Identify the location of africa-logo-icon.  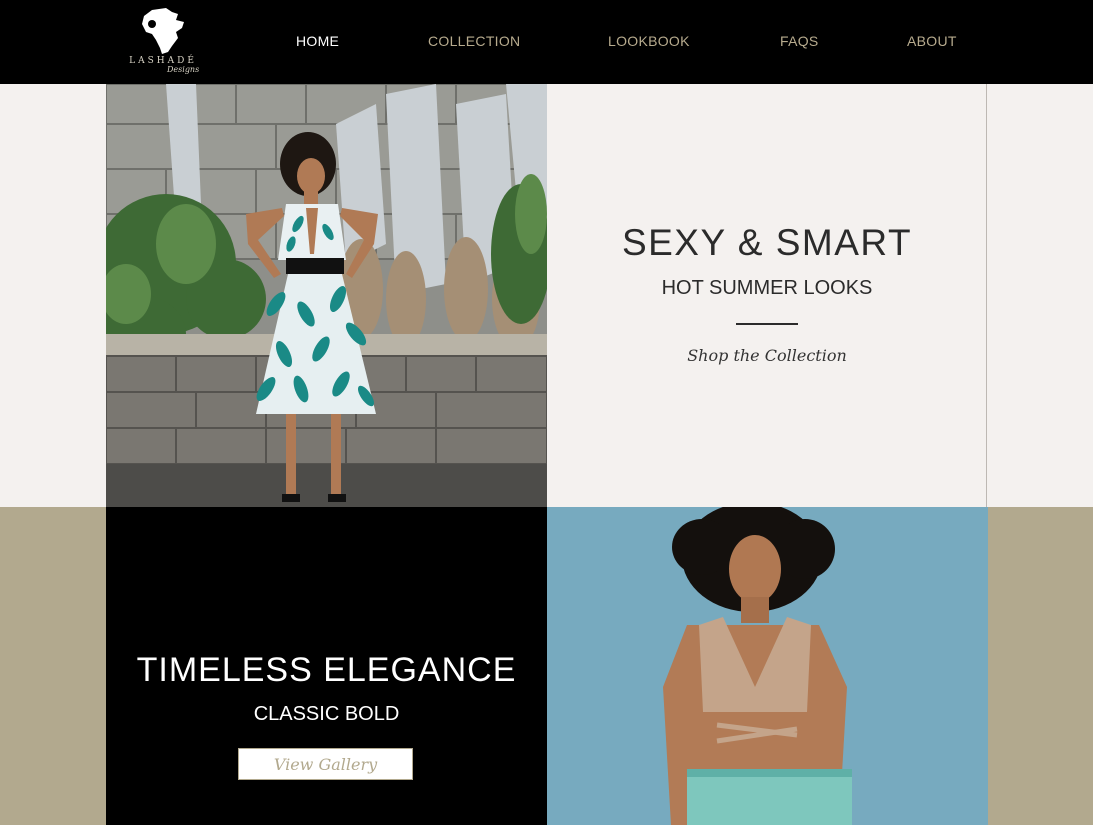
(163, 31).